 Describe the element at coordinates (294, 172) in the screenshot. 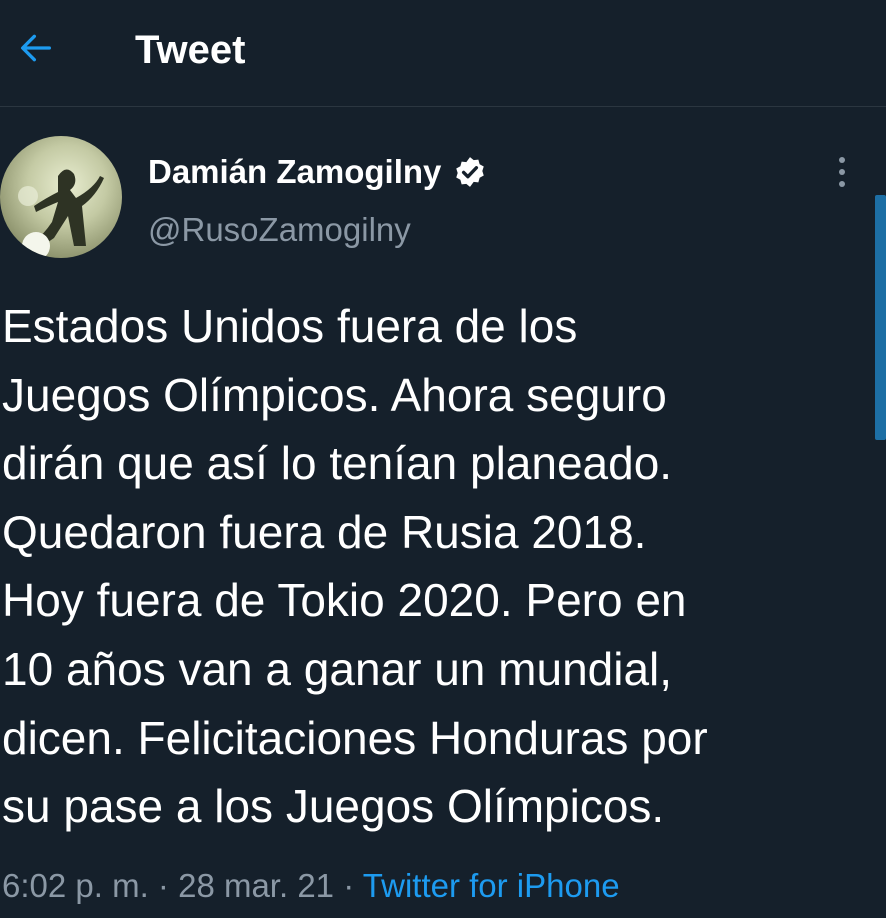

I see `author-name: Damián Zamogilny` at that location.